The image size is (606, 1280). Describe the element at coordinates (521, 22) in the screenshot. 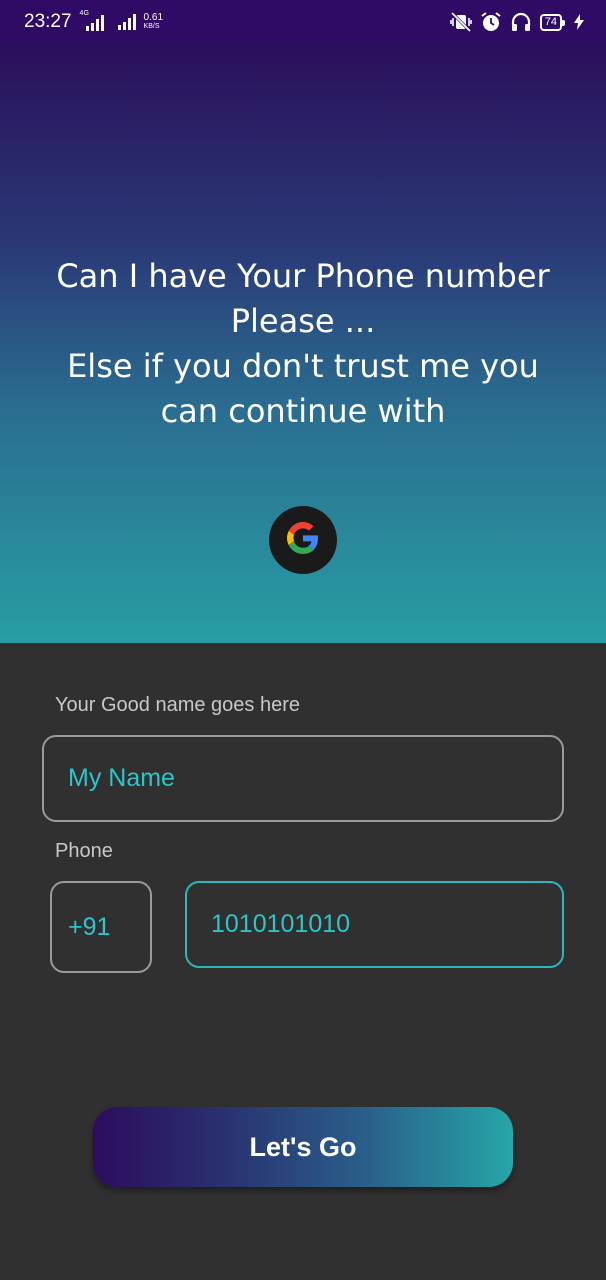

I see `headphones-icon` at that location.